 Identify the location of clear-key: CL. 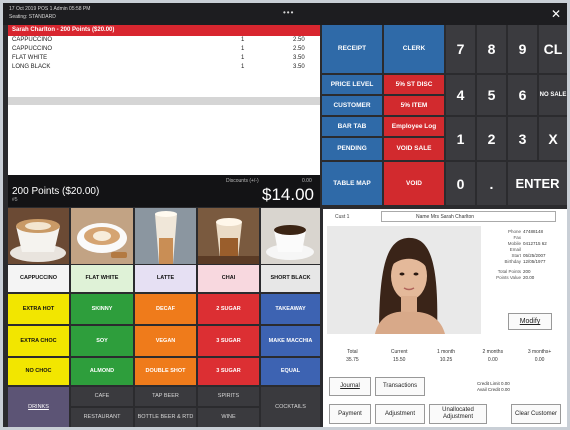
(553, 49).